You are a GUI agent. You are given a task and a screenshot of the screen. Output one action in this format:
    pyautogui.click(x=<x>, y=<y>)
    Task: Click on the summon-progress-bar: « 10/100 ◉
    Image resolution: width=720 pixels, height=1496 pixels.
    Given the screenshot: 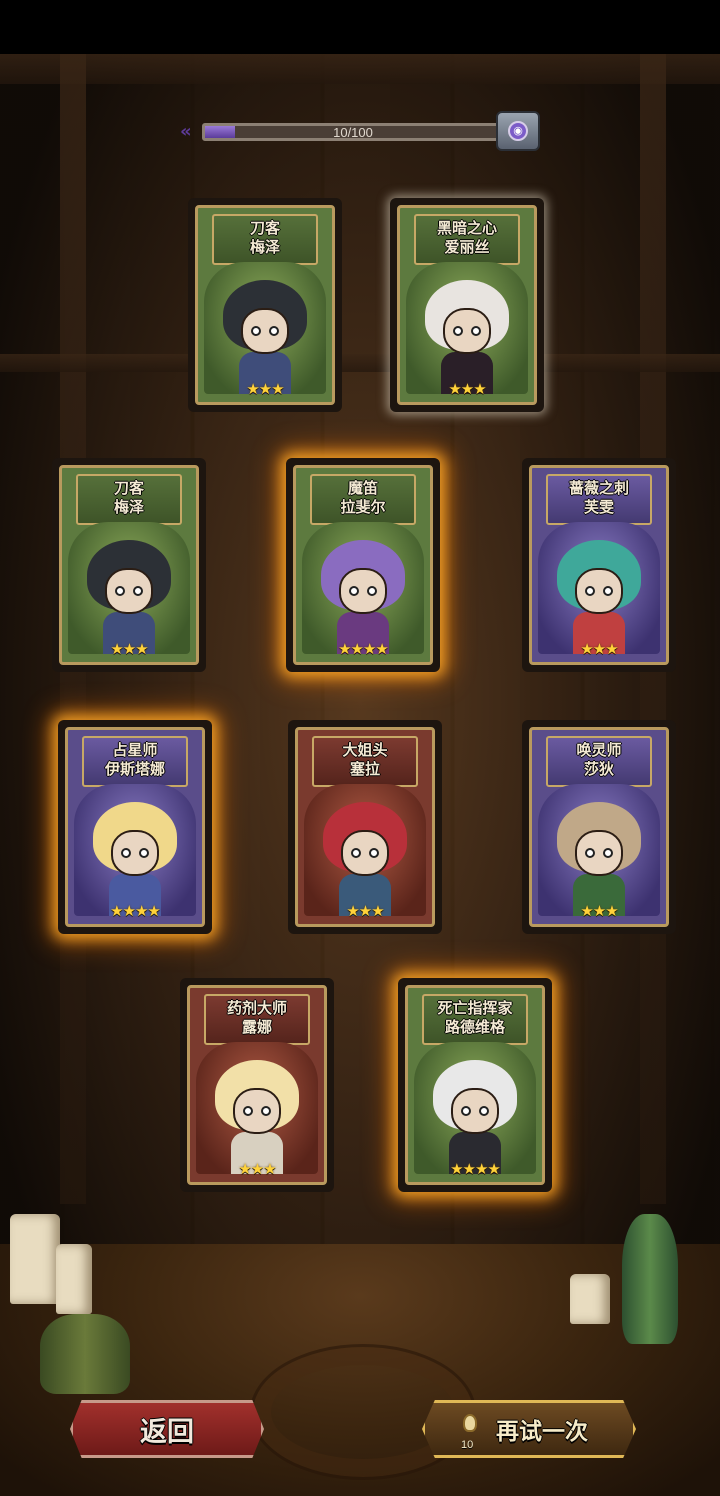 What is the action you would take?
    pyautogui.click(x=360, y=131)
    